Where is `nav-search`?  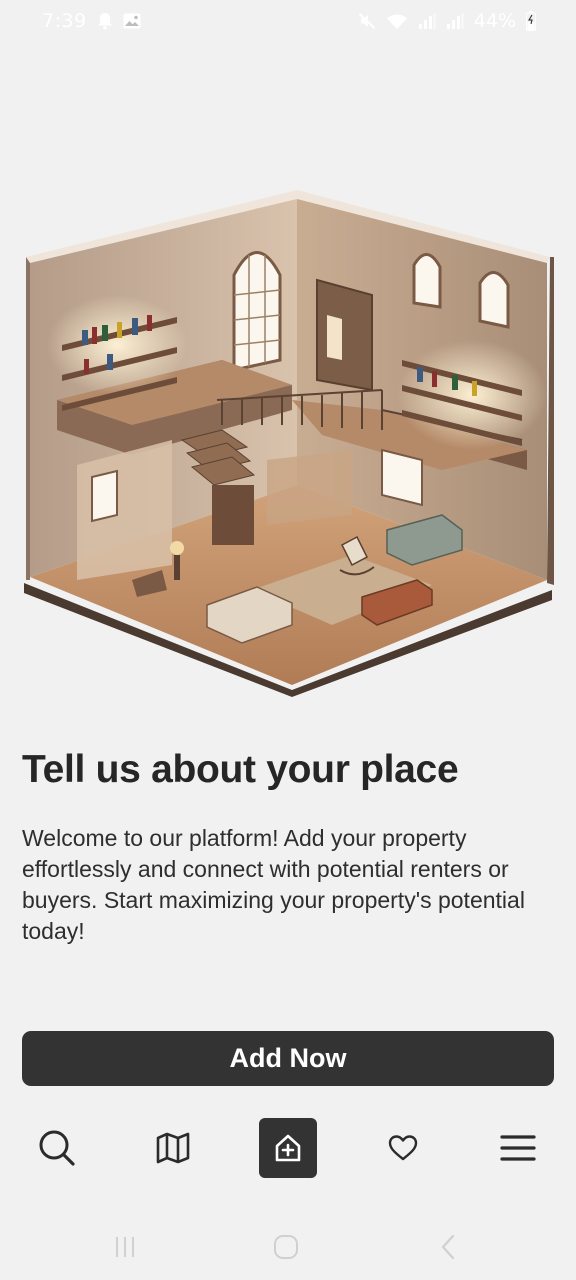 nav-search is located at coordinates (57, 1148).